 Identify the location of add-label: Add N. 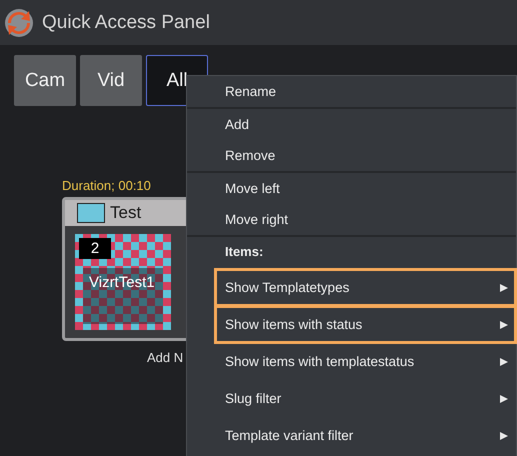
(165, 357).